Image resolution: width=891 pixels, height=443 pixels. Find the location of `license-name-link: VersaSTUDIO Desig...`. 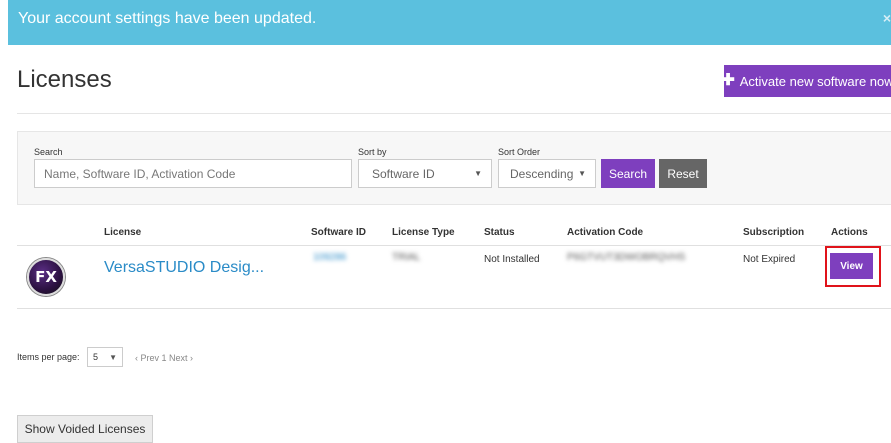

license-name-link: VersaSTUDIO Desig... is located at coordinates (184, 268).